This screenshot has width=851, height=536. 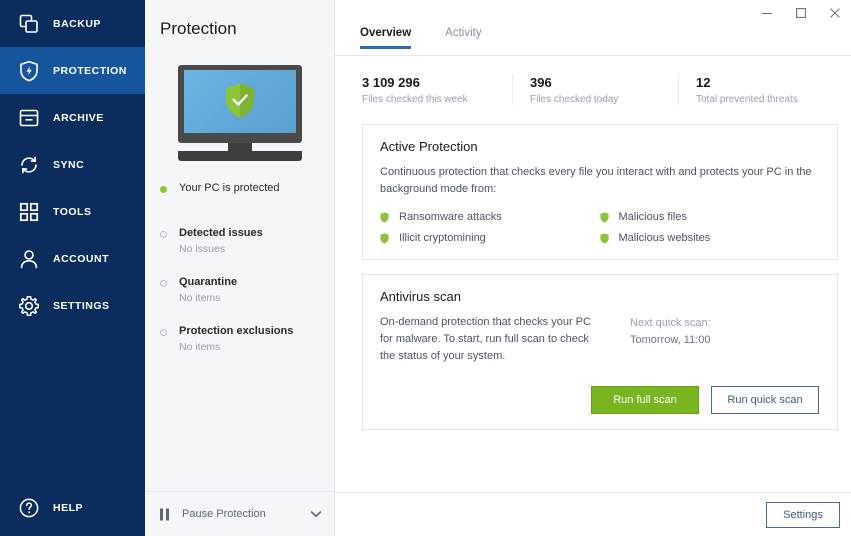 What do you see at coordinates (490, 238) in the screenshot?
I see `feature-item: Illicit cryptomining` at bounding box center [490, 238].